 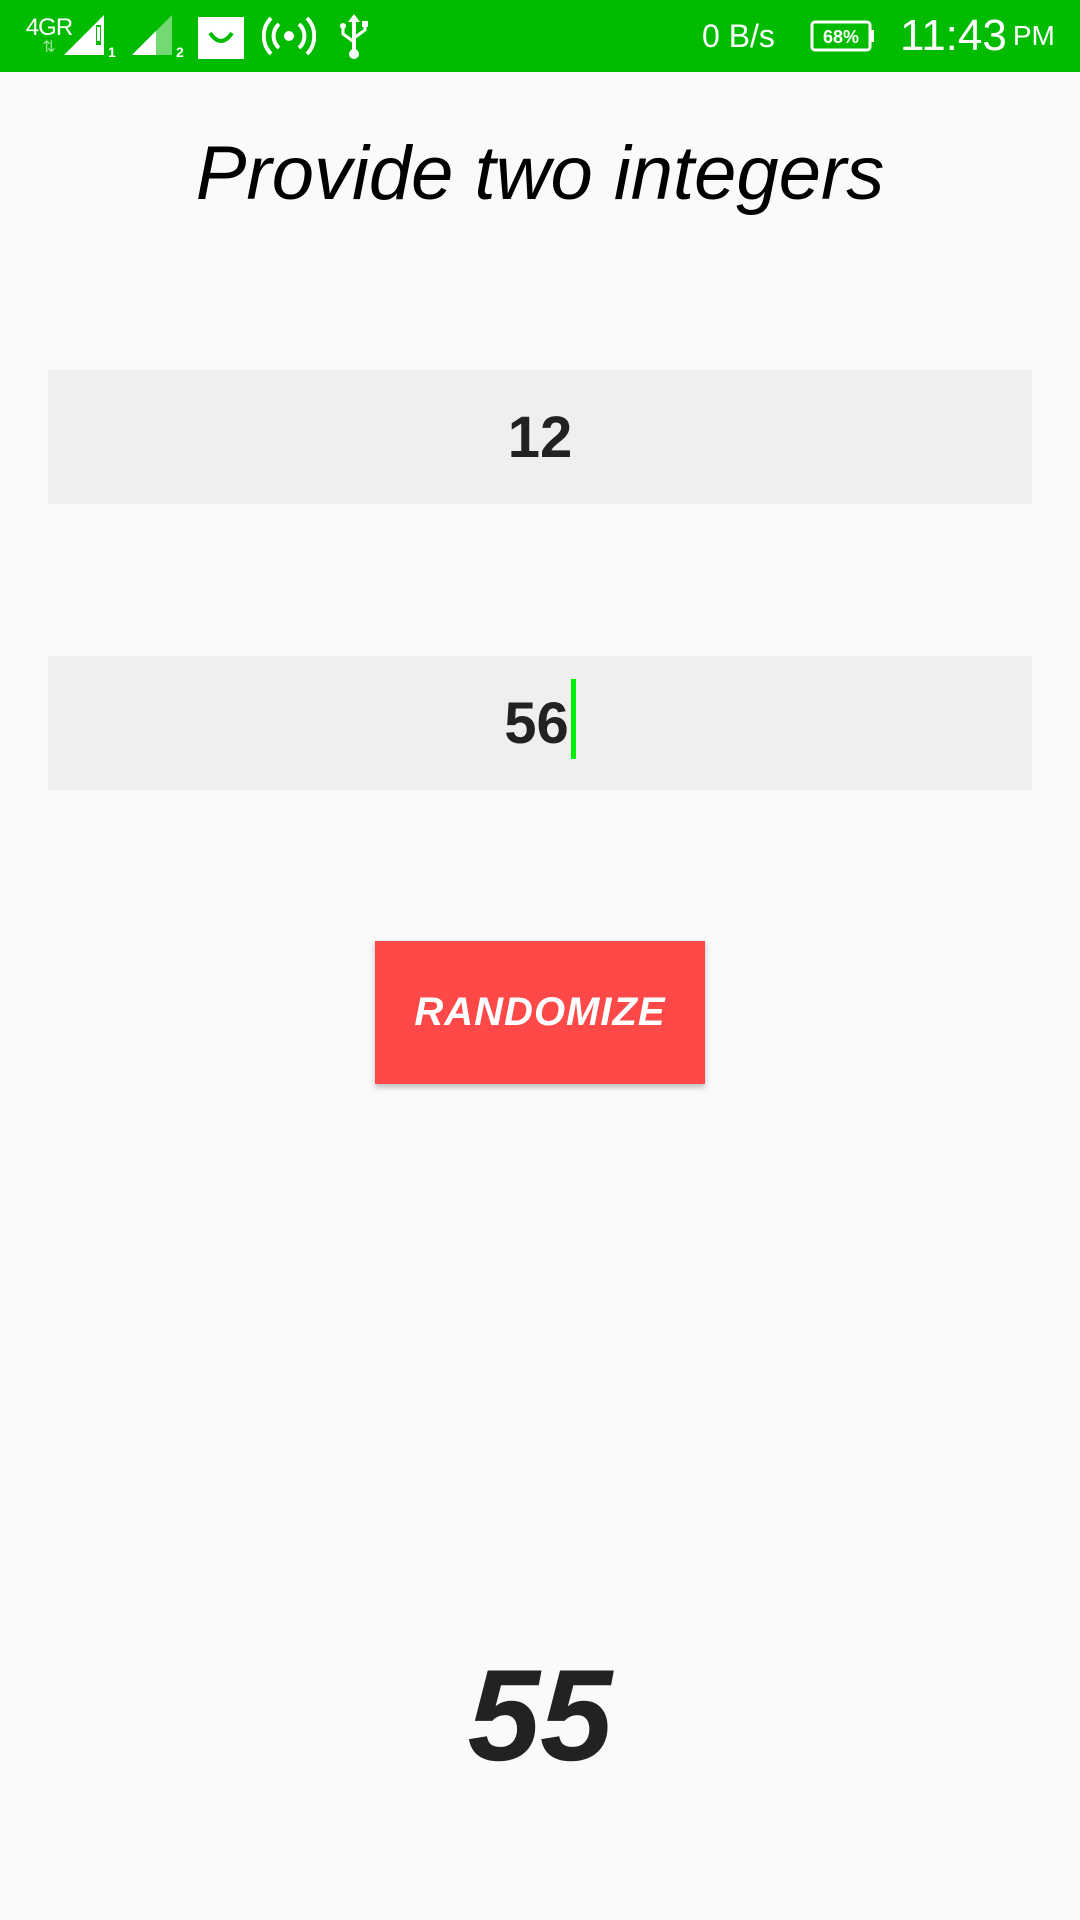 What do you see at coordinates (540, 1012) in the screenshot?
I see `randomize-button: RANDOMIZE` at bounding box center [540, 1012].